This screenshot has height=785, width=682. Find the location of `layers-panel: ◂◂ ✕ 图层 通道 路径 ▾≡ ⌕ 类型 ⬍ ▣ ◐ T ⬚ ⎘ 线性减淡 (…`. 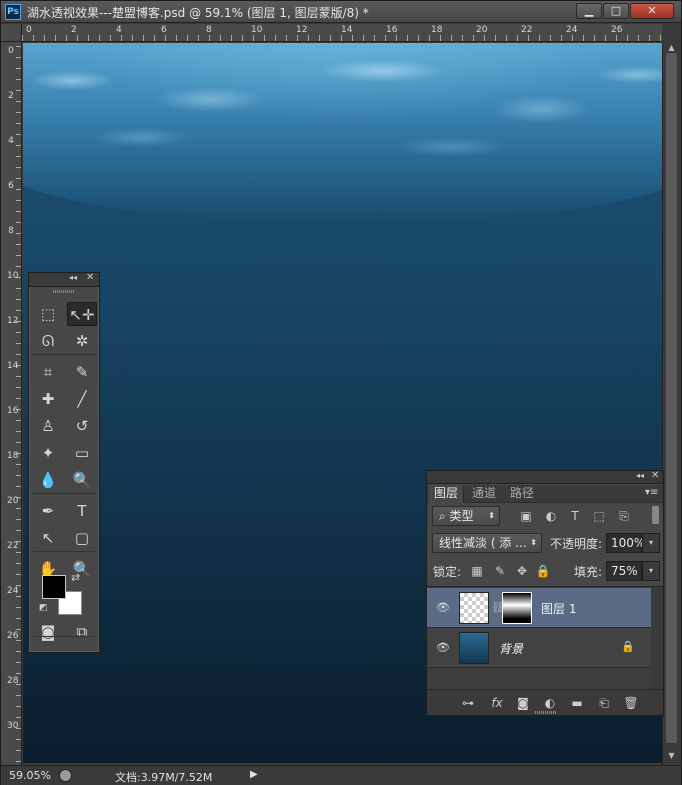

layers-panel: ◂◂ ✕ 图层 通道 路径 ▾≡ ⌕ 类型 ⬍ ▣ ◐ T ⬚ ⎘ 线性减淡 (… is located at coordinates (545, 593).